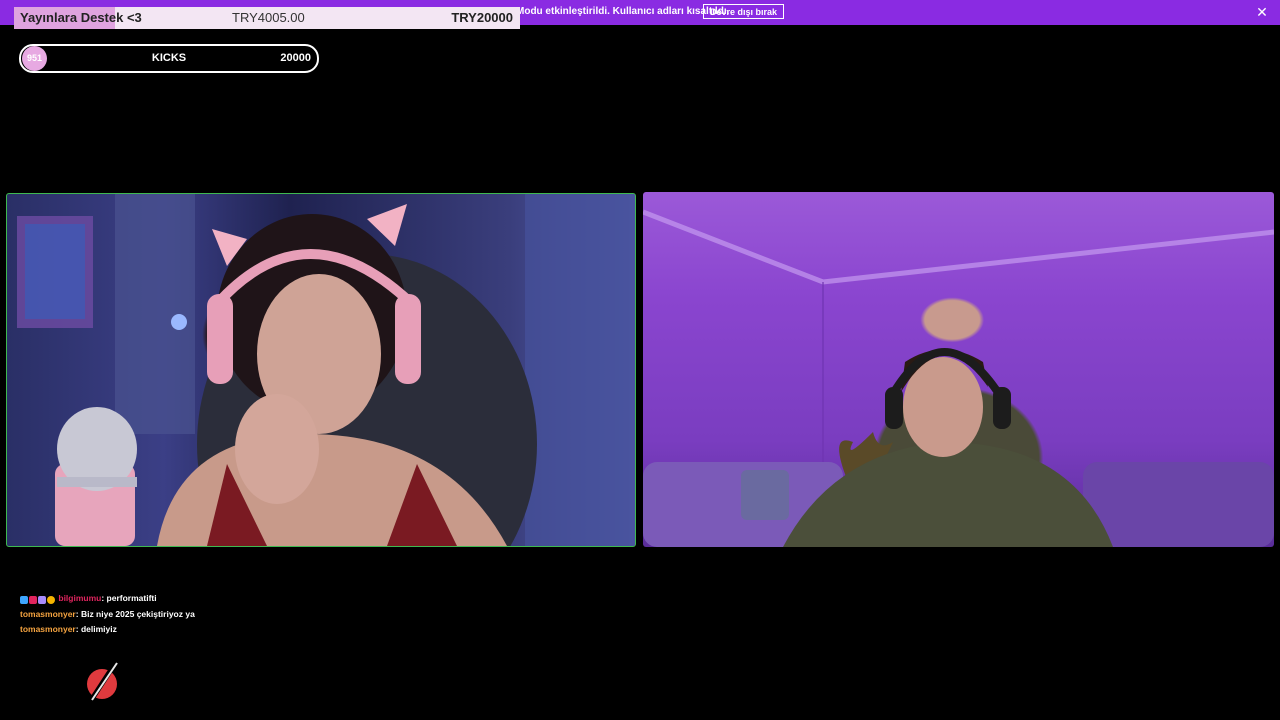  I want to click on goal-target-amount: TRY20000, so click(482, 17).